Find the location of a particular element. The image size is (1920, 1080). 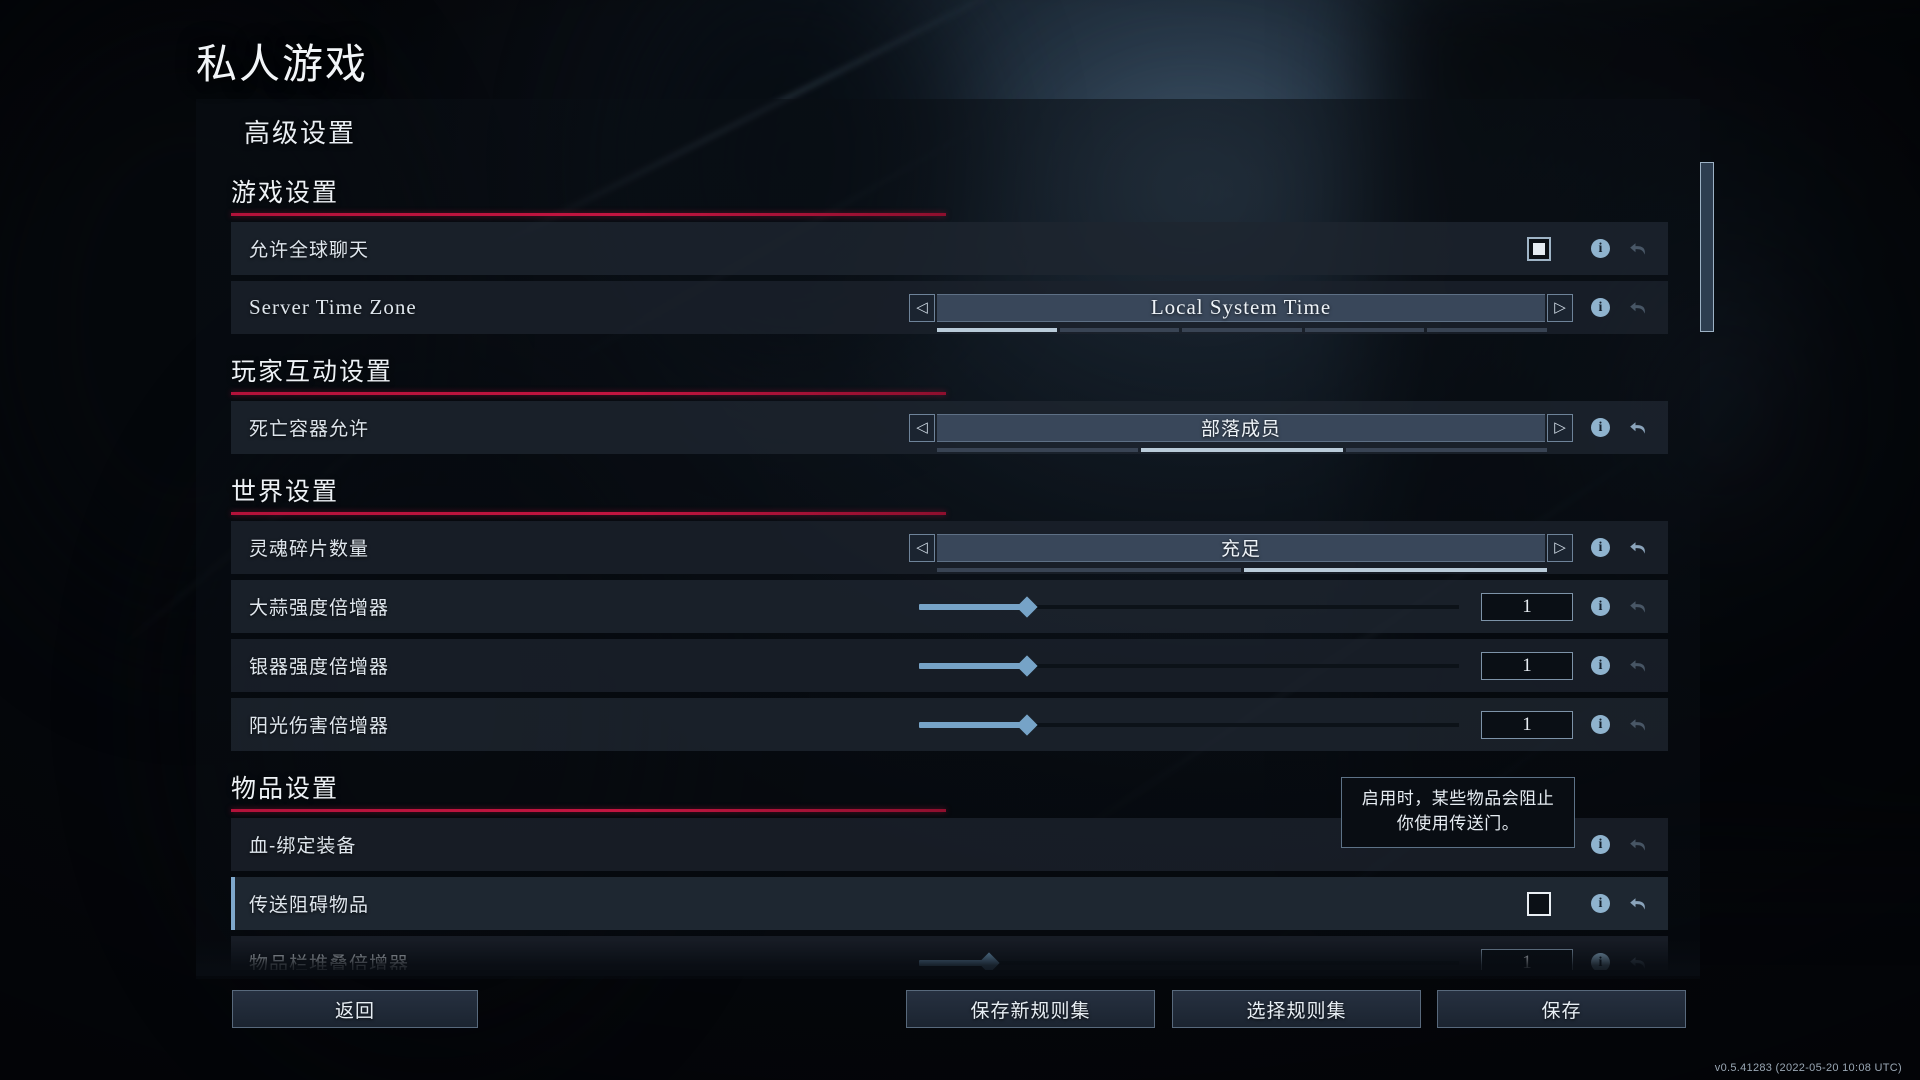

settings-row-label: 传送阻碍物品 is located at coordinates (309, 905).